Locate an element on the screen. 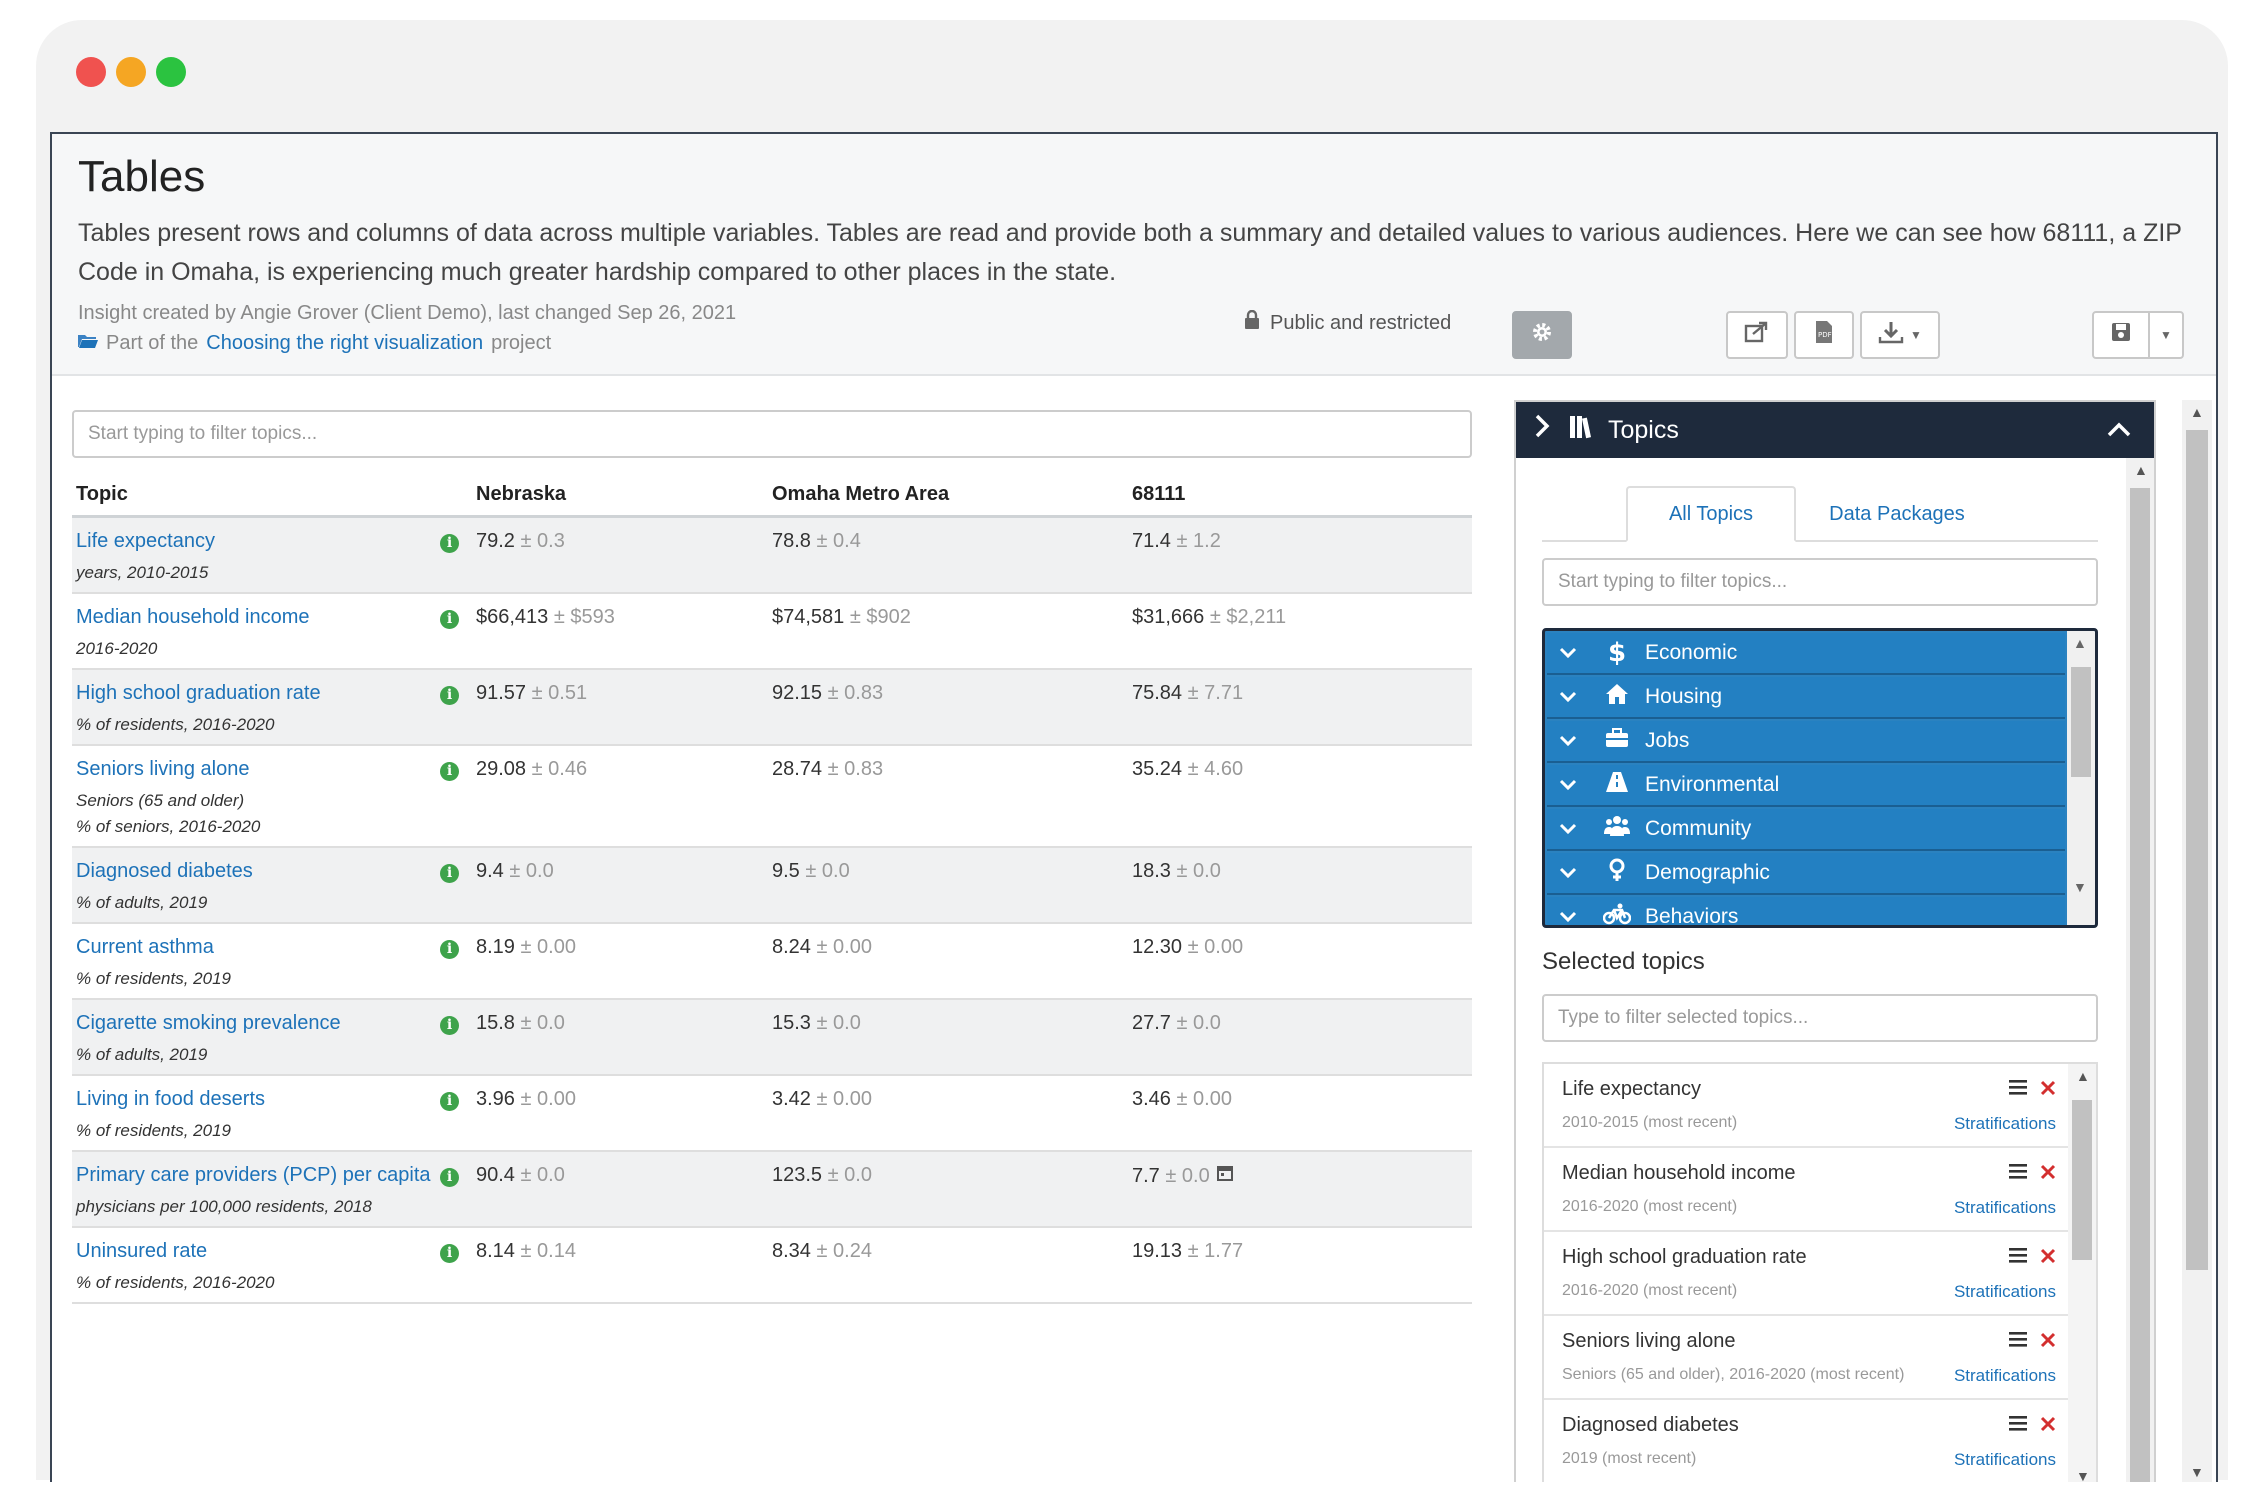 The image size is (2250, 1500). categories-scrollbar: ▲ ▼ is located at coordinates (2081, 778).